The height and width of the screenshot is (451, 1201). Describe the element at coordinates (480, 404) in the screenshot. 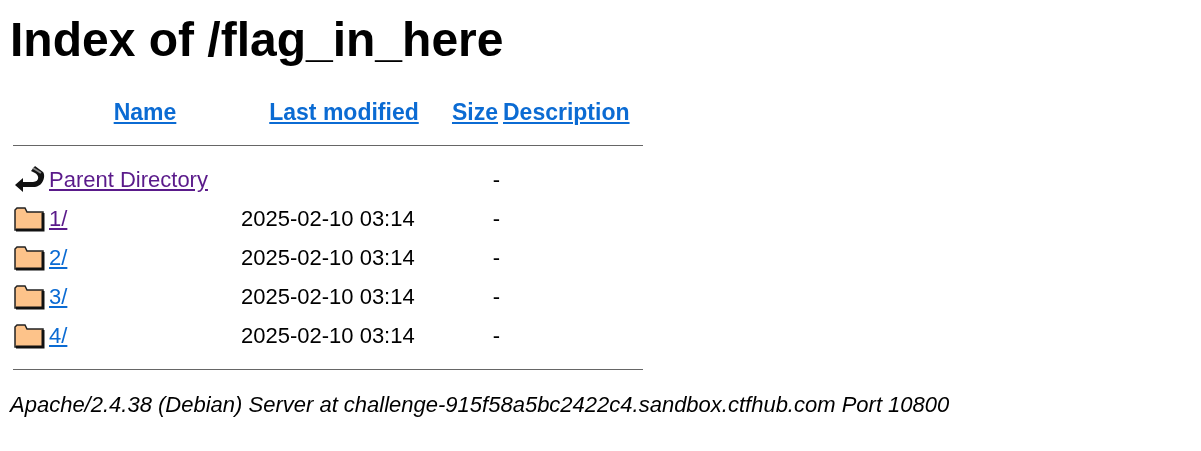

I see `server-signature: Apache/2.4.38 (Debian) Server at challenge-915f58a5bc2422c4.sandbox.ctfhub.com Port 10800` at that location.